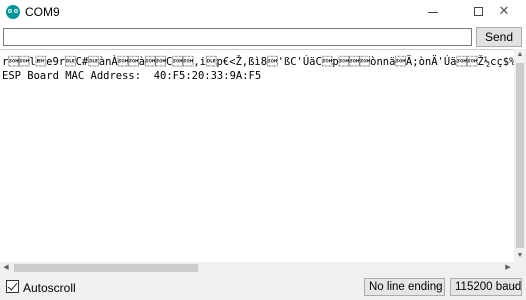  I want to click on scroll-right-icon: ▶, so click(508, 268).